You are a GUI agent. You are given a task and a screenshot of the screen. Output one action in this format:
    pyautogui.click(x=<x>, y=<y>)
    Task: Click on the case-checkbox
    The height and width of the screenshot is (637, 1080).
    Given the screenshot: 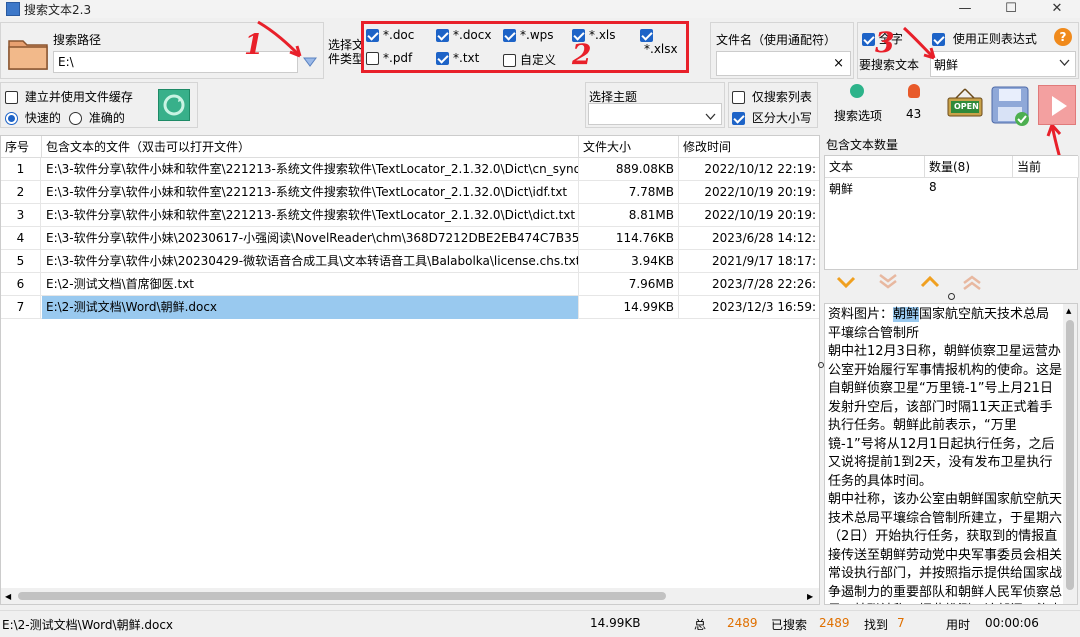 What is the action you would take?
    pyautogui.click(x=738, y=118)
    